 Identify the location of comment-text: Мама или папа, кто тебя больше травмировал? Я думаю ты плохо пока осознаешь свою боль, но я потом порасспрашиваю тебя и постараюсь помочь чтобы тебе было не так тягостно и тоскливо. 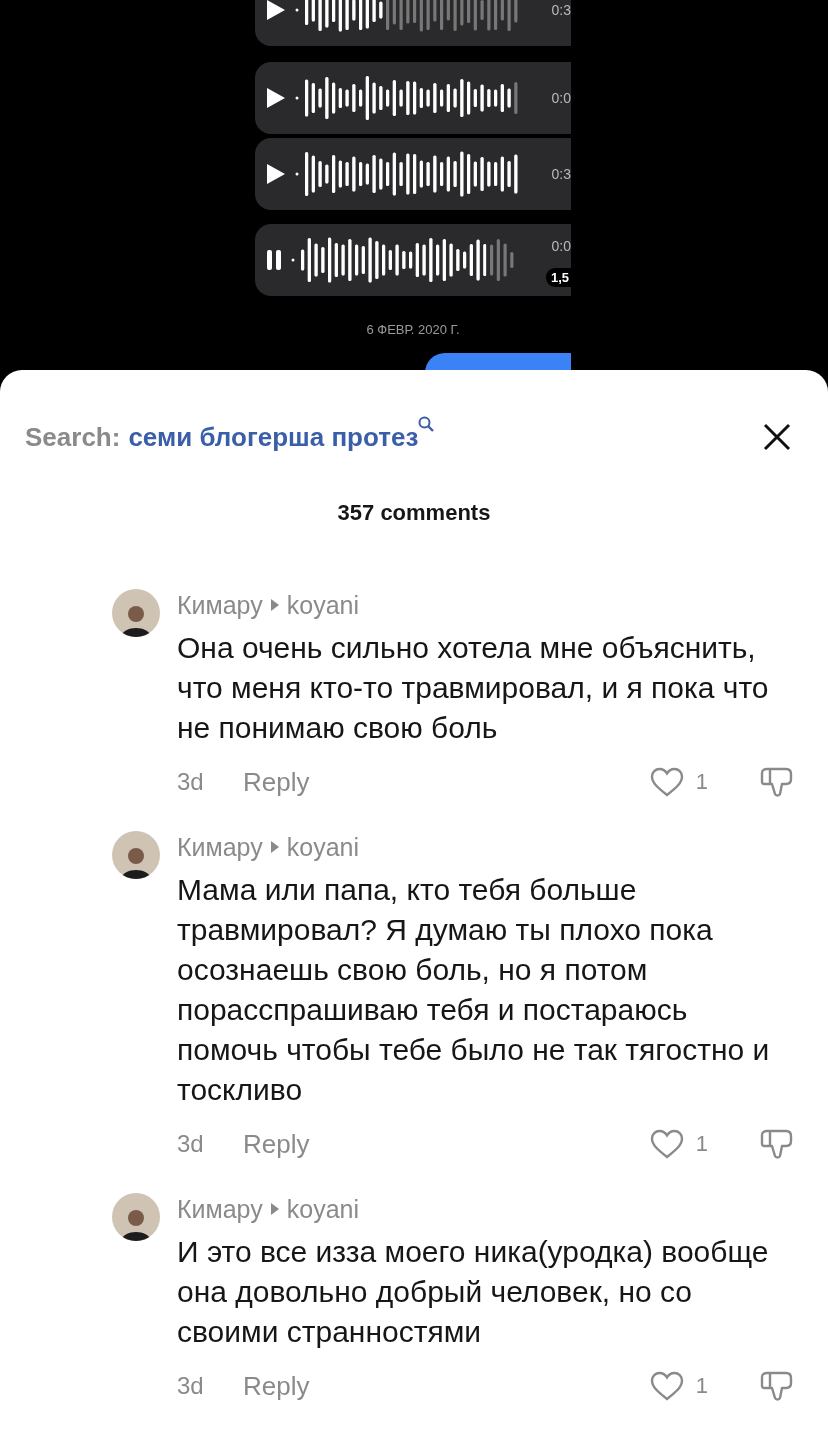
(474, 990).